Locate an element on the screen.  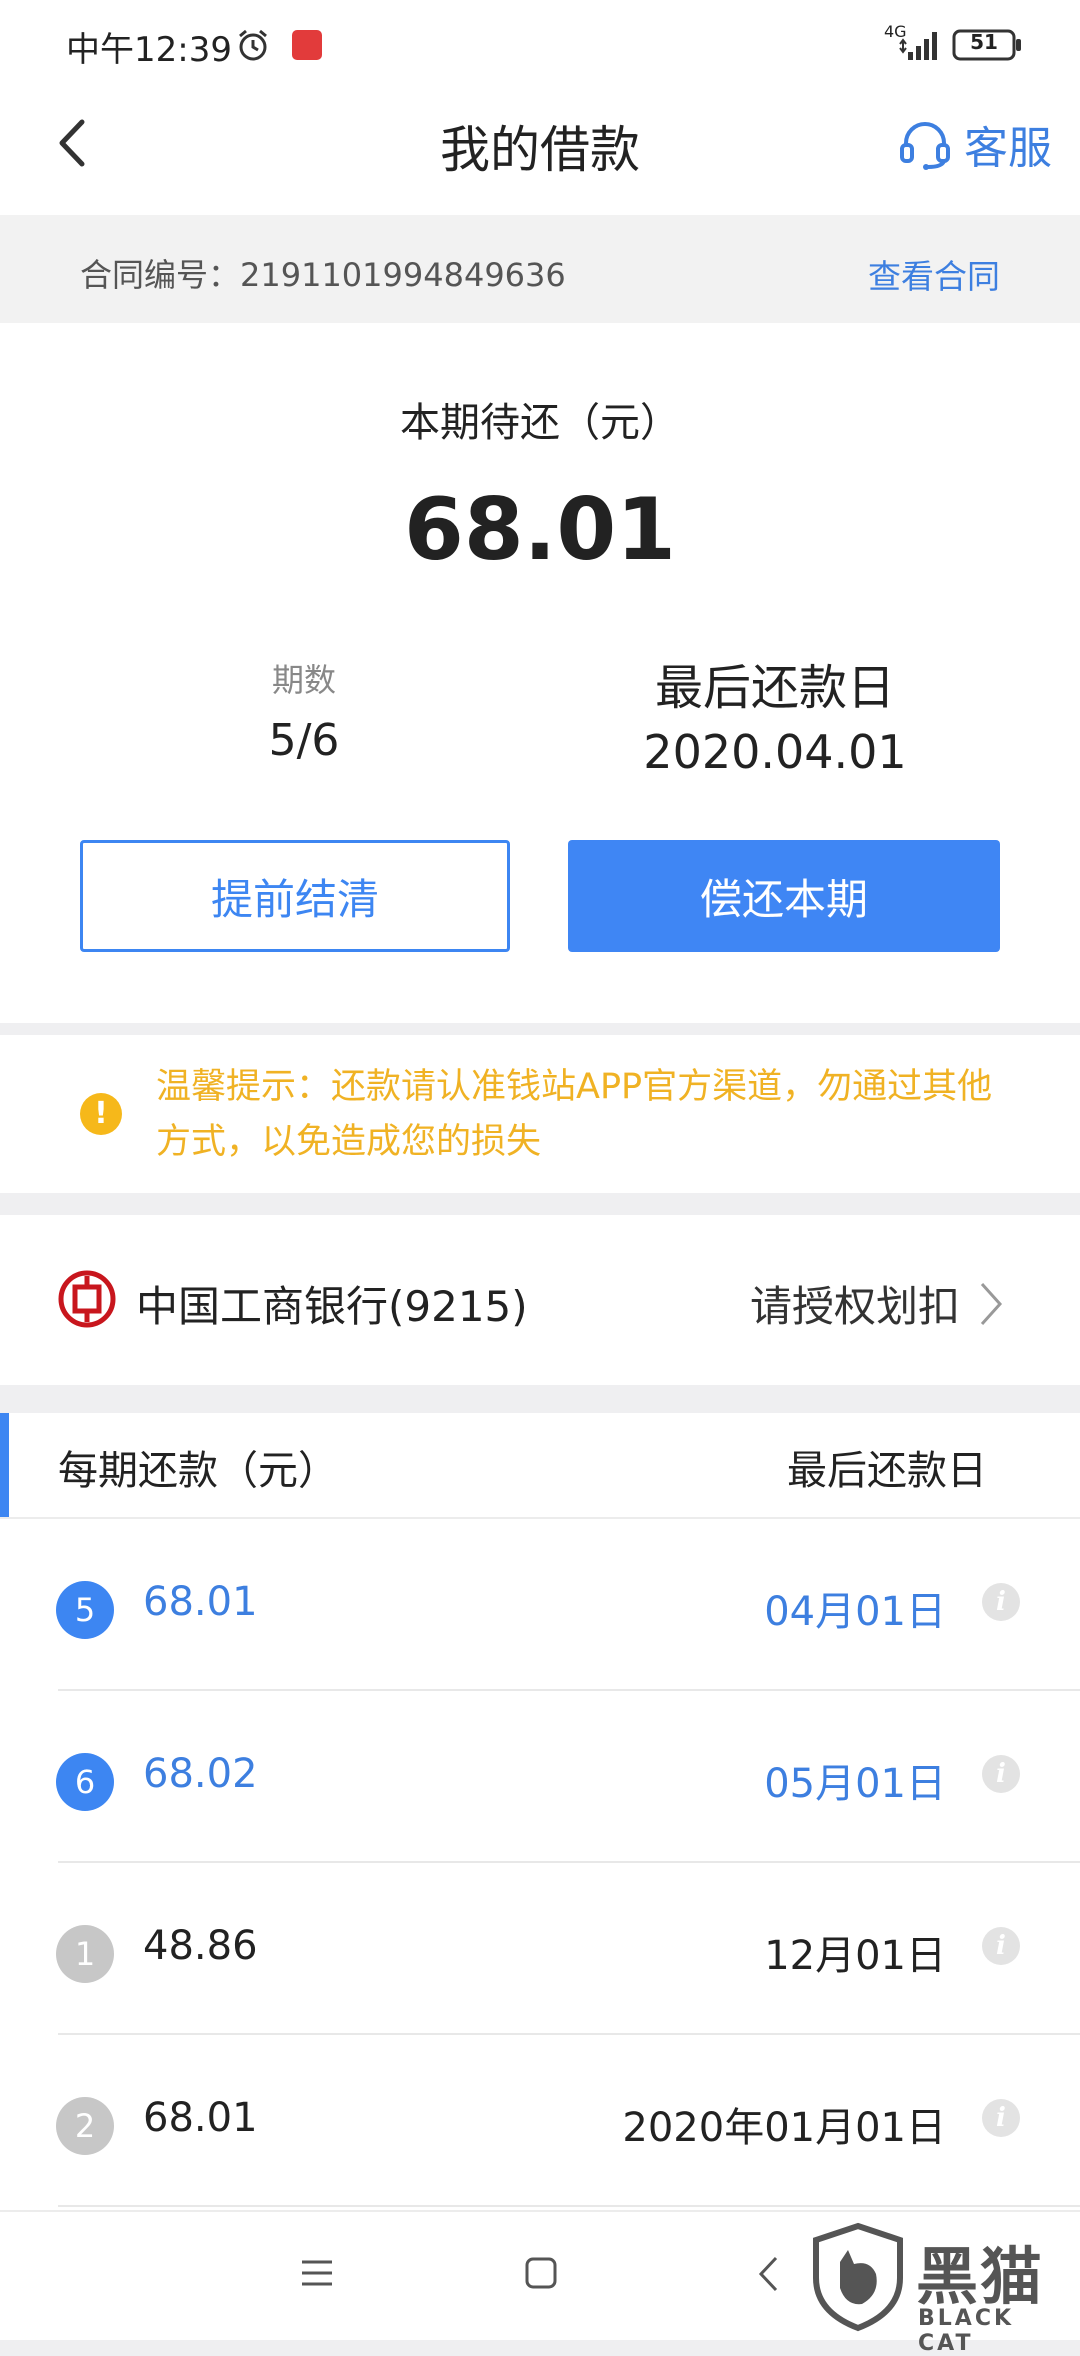
periods-value: 5/6 is located at coordinates (304, 740).